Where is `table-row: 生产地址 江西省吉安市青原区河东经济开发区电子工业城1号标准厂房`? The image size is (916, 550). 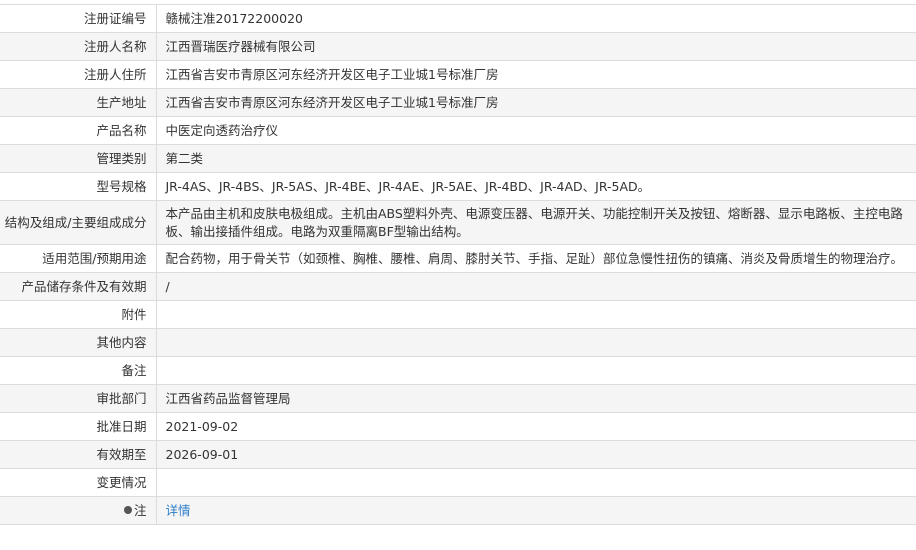 table-row: 生产地址 江西省吉安市青原区河东经济开发区电子工业城1号标准厂房 is located at coordinates (458, 102).